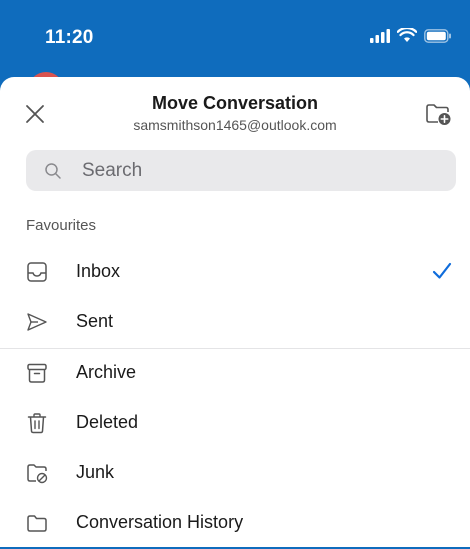 The height and width of the screenshot is (549, 470). I want to click on folder-row-sent: Sent, so click(235, 323).